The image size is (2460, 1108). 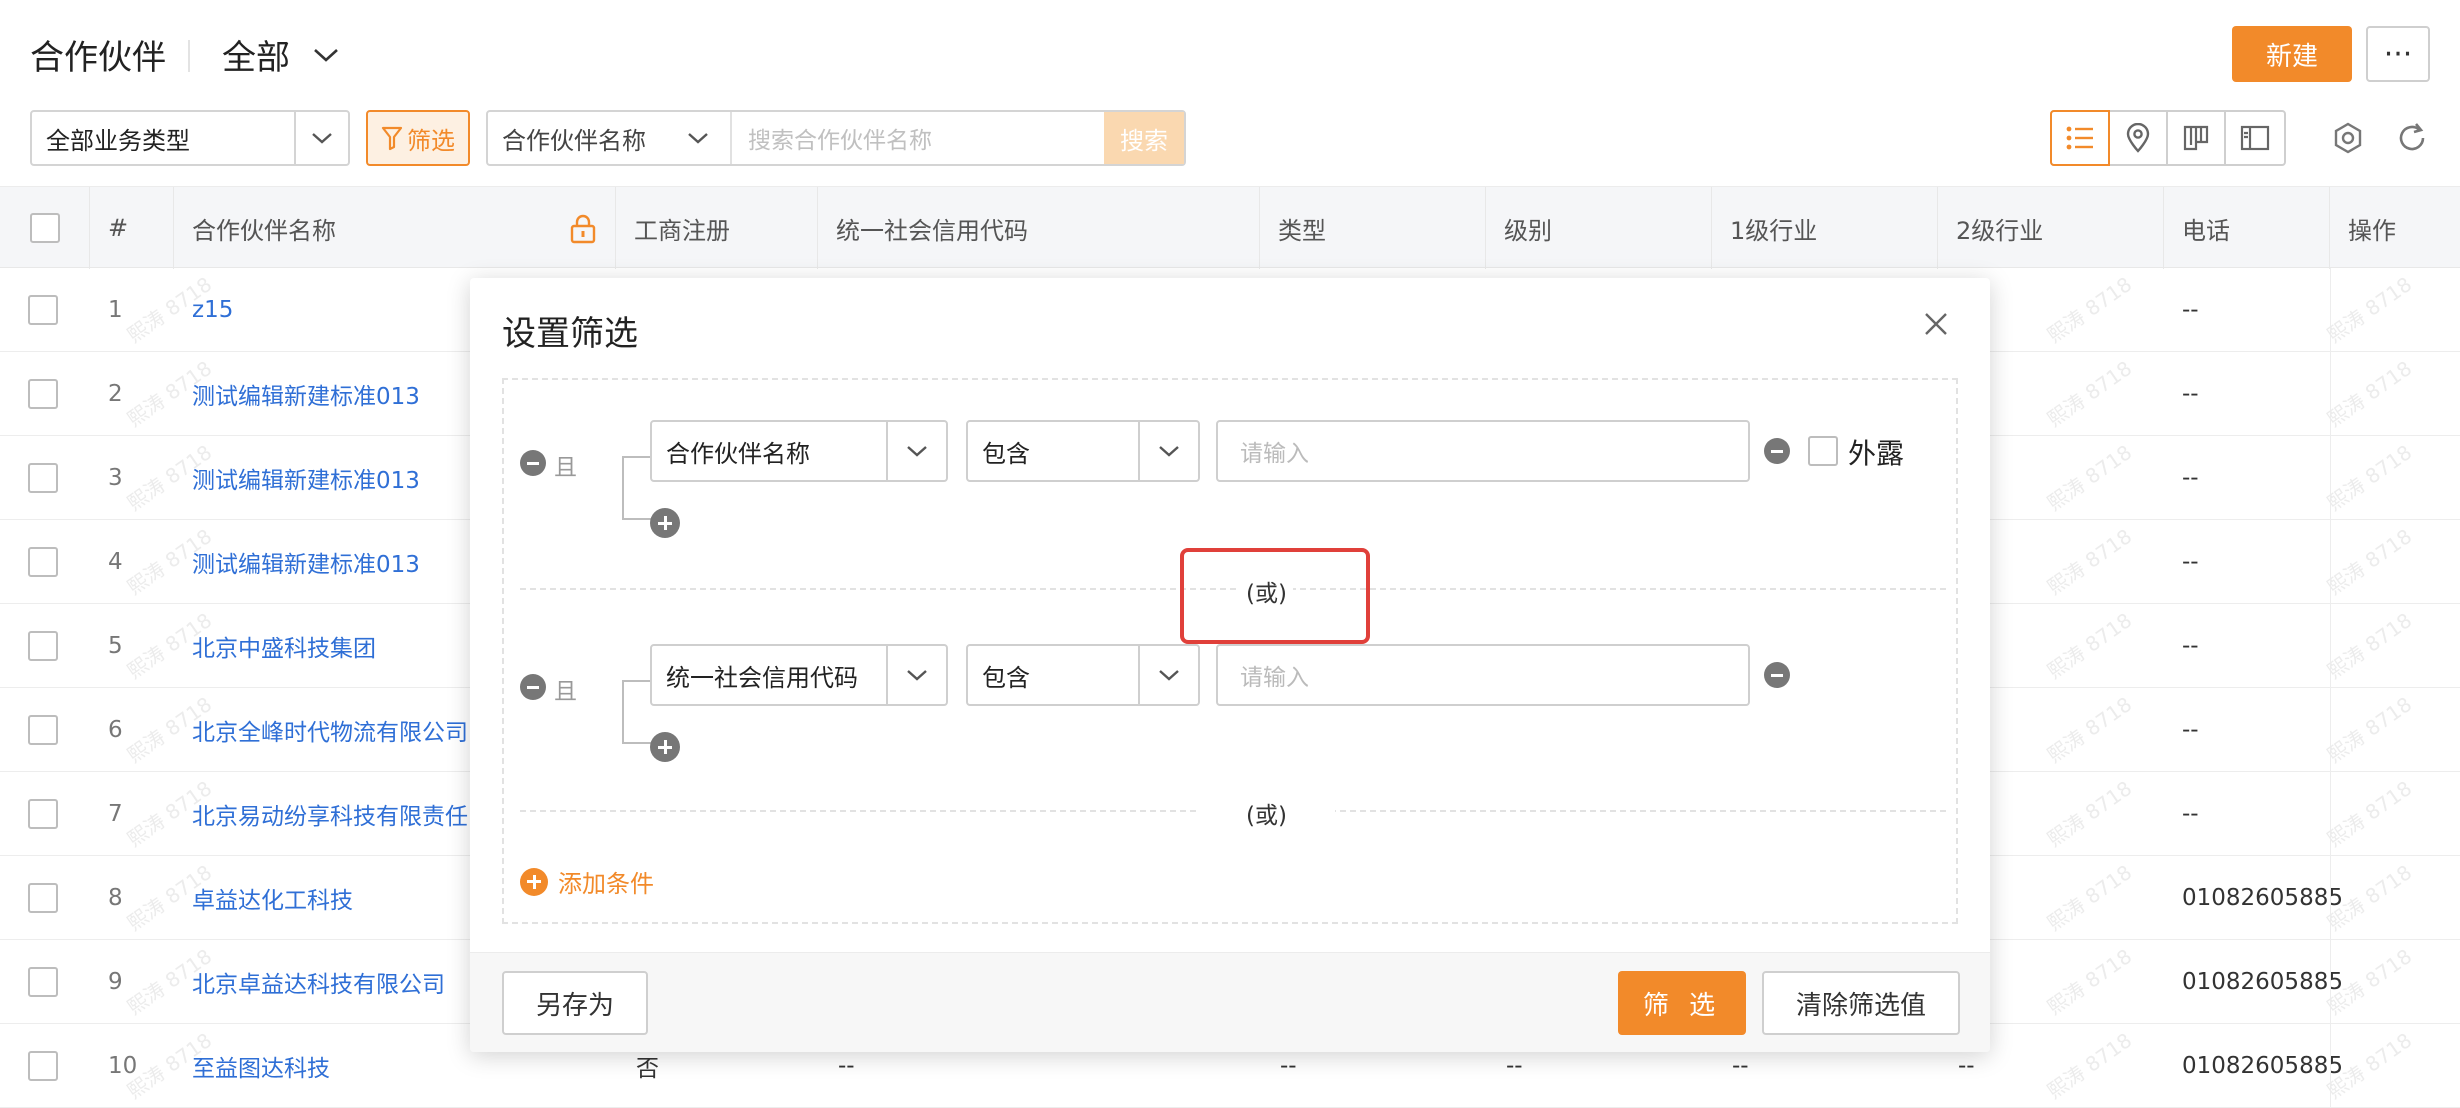 I want to click on add-condition-label: 添加条件, so click(x=606, y=884).